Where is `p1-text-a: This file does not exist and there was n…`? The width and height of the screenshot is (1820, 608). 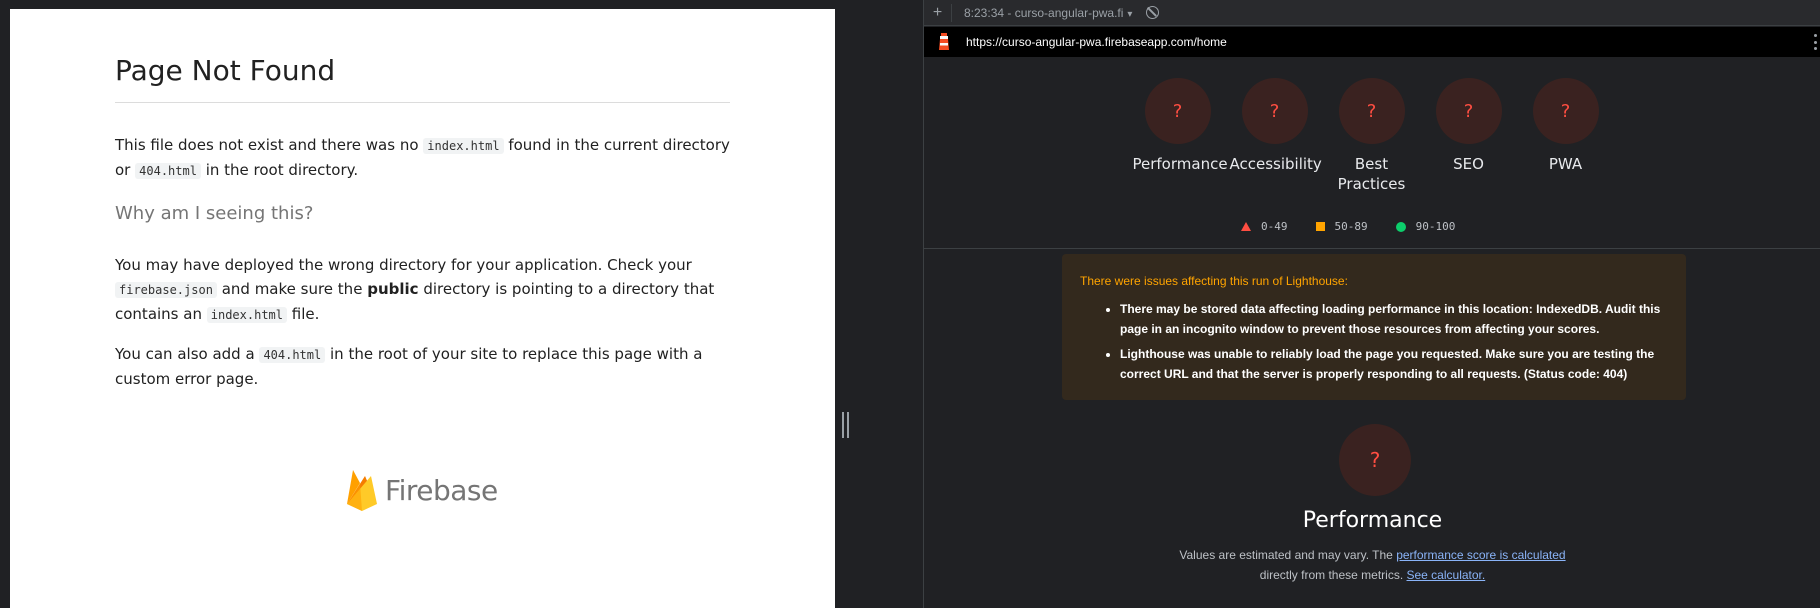 p1-text-a: This file does not exist and there was n… is located at coordinates (267, 145).